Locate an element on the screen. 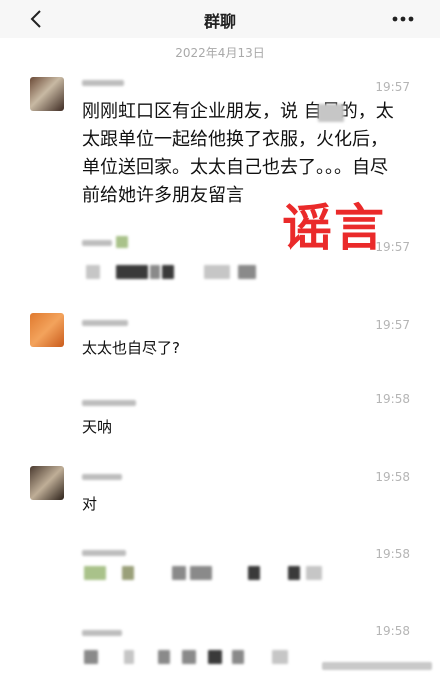  message-text: 天呐 is located at coordinates (97, 427).